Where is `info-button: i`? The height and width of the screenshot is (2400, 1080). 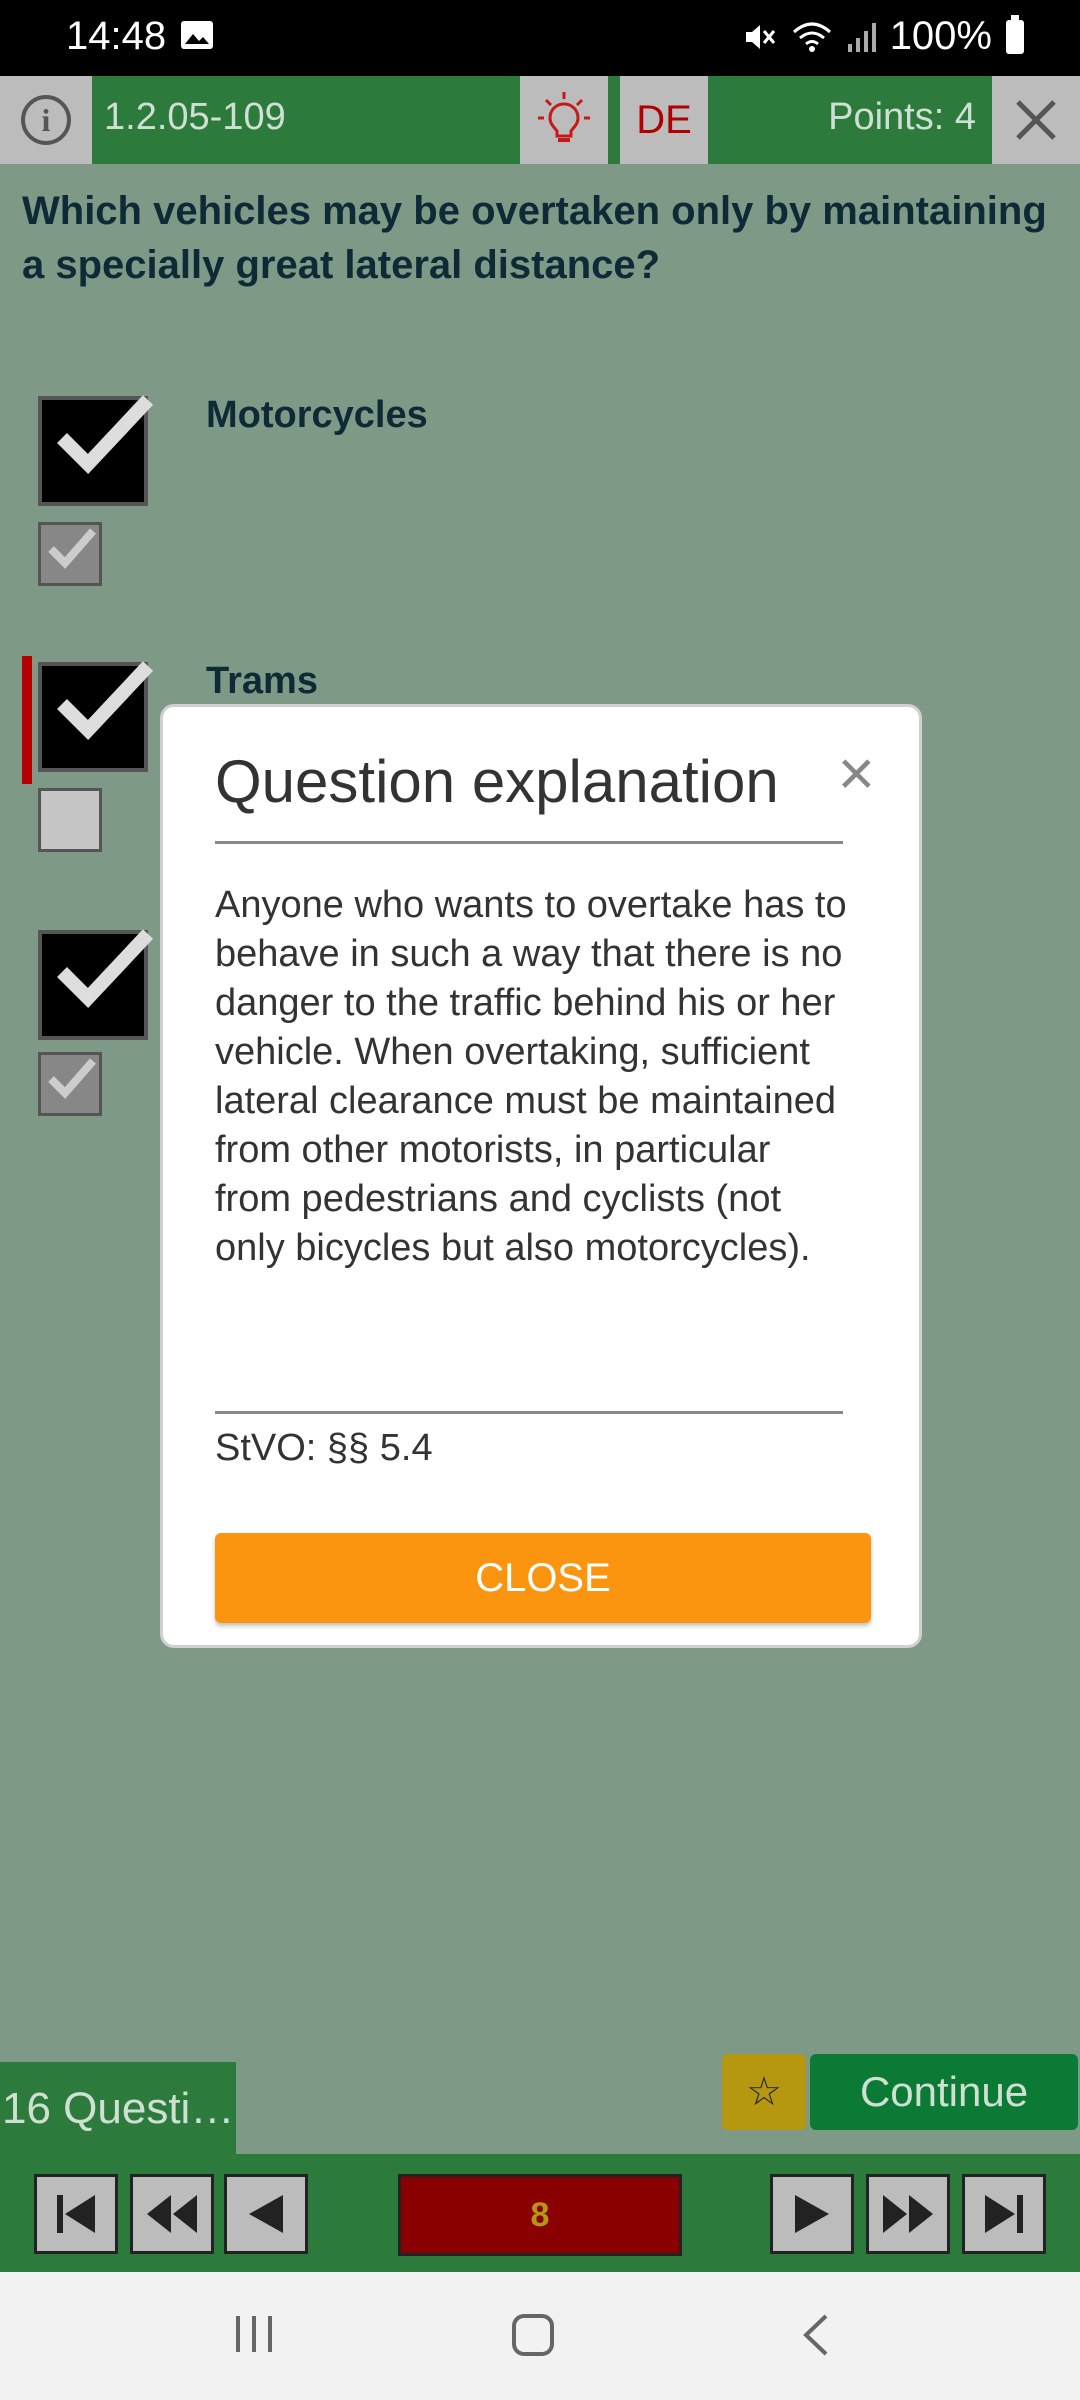
info-button: i is located at coordinates (46, 120).